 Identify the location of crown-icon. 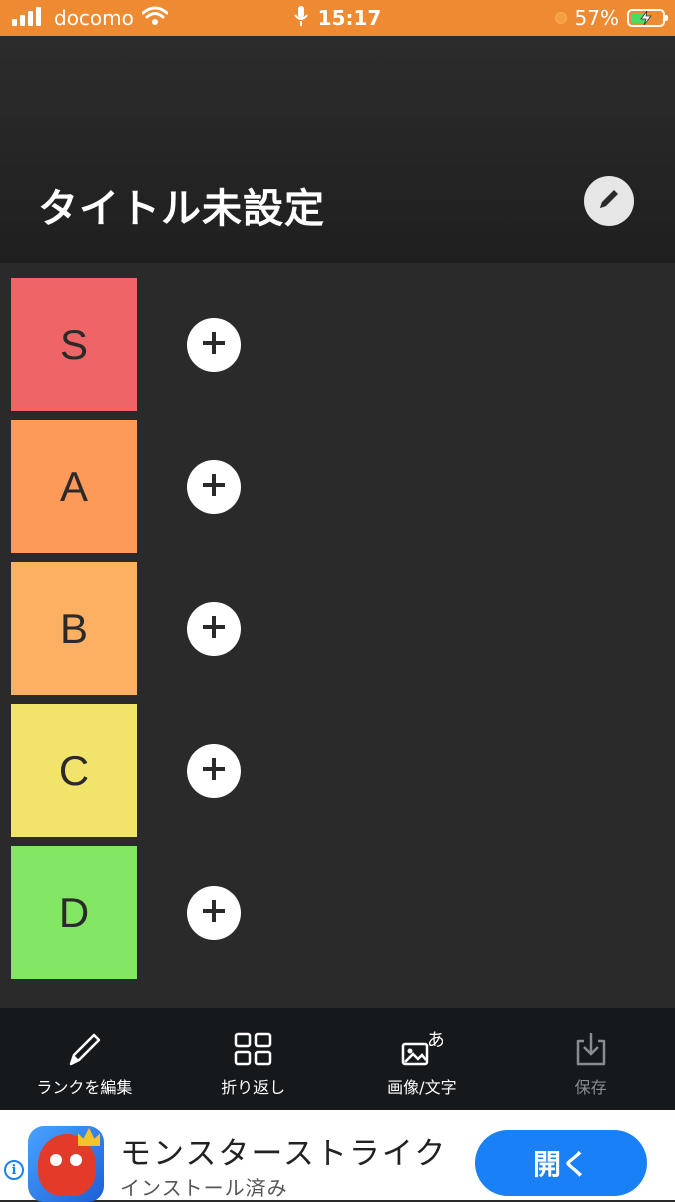
(89, 1137).